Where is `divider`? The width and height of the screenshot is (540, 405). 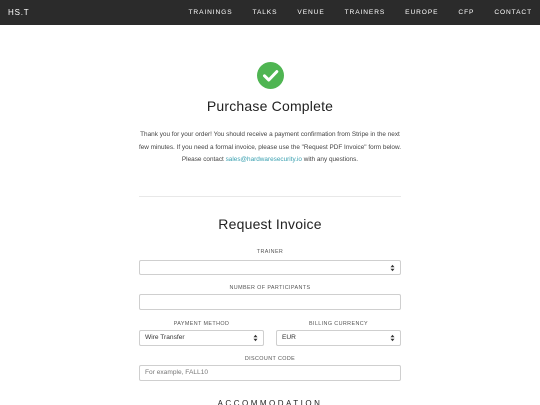 divider is located at coordinates (270, 196).